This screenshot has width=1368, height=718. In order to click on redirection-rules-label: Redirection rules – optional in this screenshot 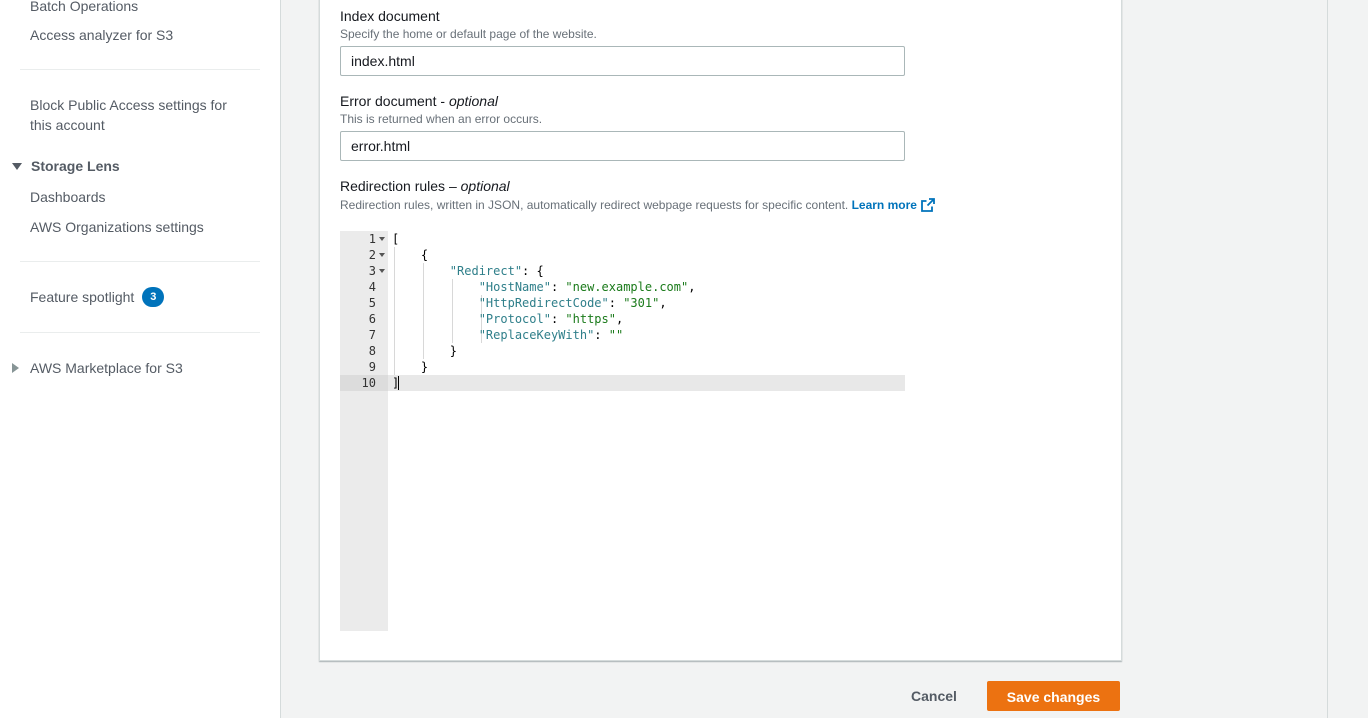, I will do `click(425, 186)`.